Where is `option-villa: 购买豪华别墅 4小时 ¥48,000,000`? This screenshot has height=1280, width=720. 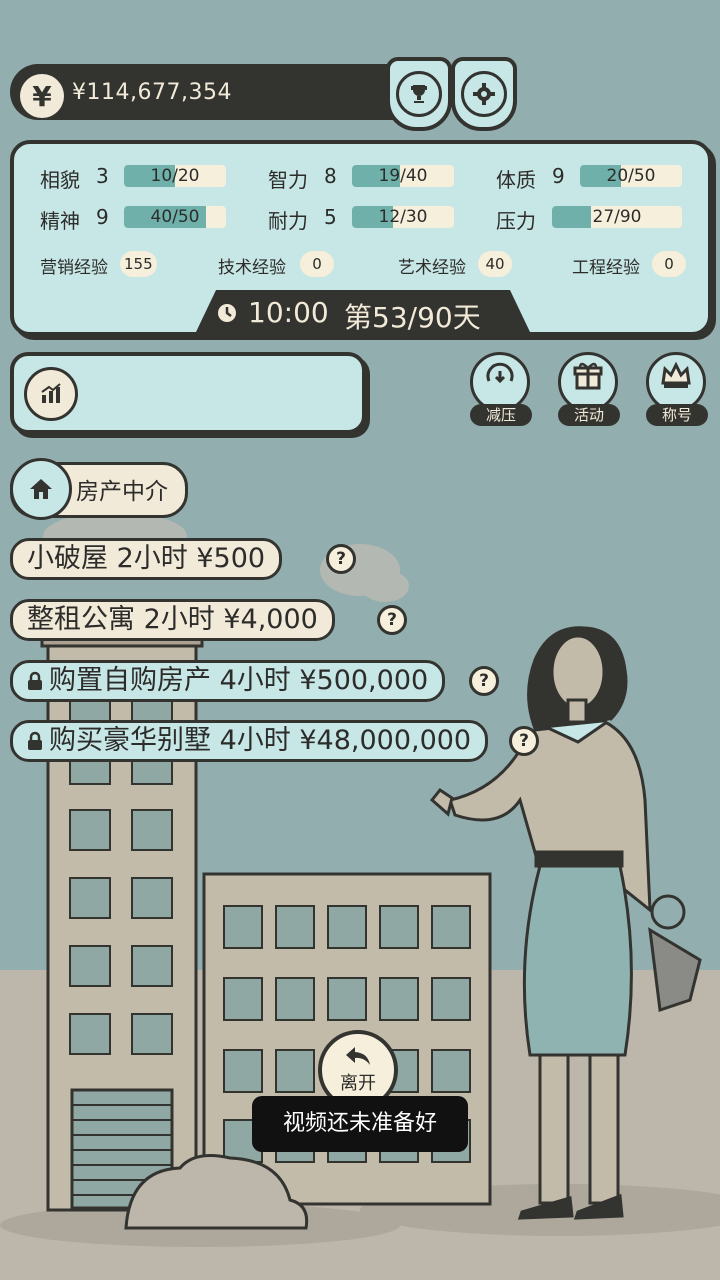
option-villa: 购买豪华别墅 4小时 ¥48,000,000 is located at coordinates (249, 741).